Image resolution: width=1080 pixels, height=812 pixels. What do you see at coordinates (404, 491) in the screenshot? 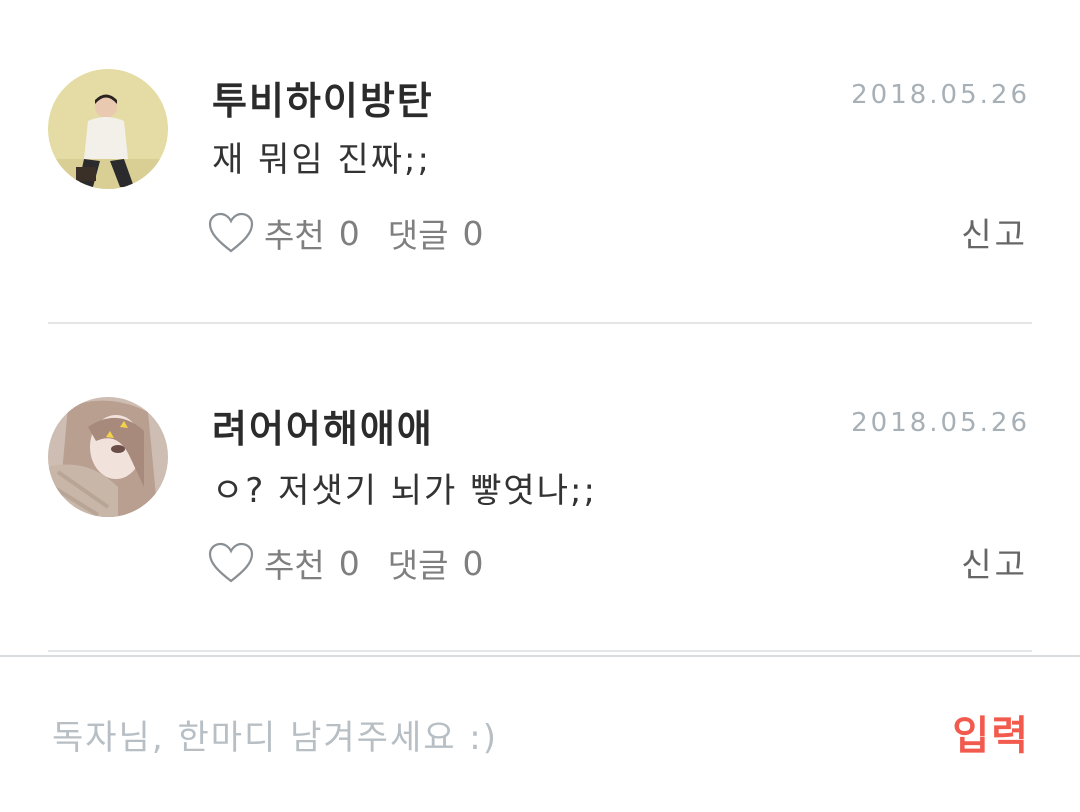
I see `comment-text: ㅇ? 저샛기 뇌가 빻엿나;;` at bounding box center [404, 491].